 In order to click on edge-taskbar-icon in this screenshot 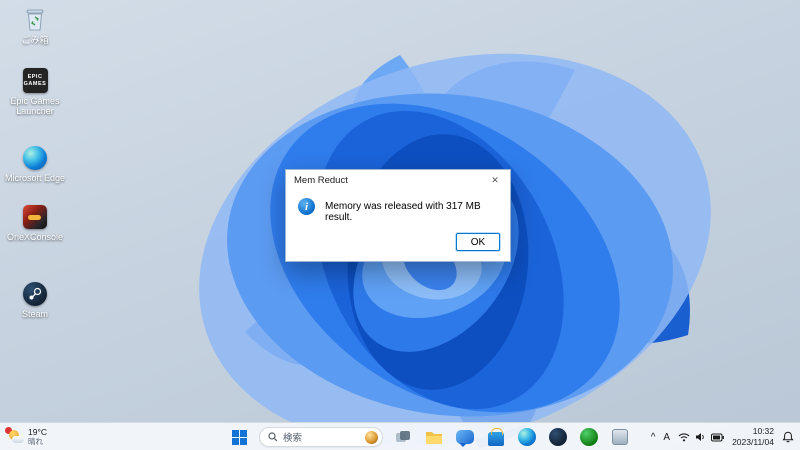, I will do `click(527, 437)`.